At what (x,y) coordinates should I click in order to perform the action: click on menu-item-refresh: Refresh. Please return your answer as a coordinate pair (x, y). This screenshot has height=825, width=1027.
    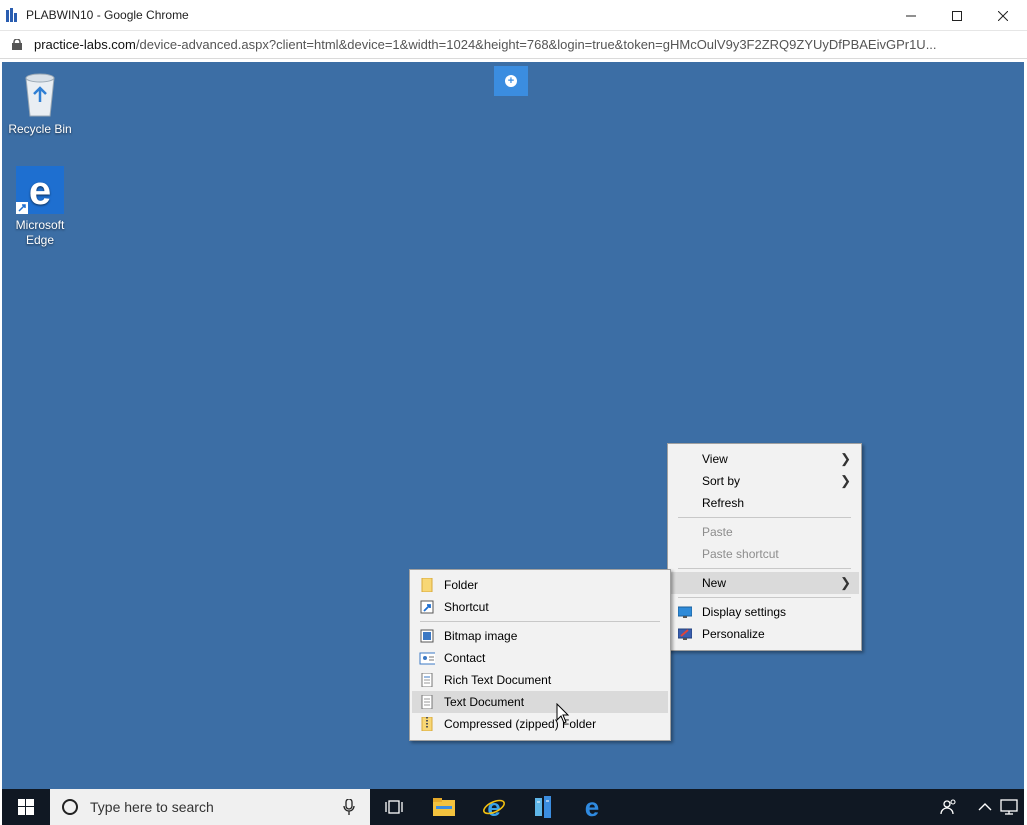
    Looking at the image, I should click on (764, 503).